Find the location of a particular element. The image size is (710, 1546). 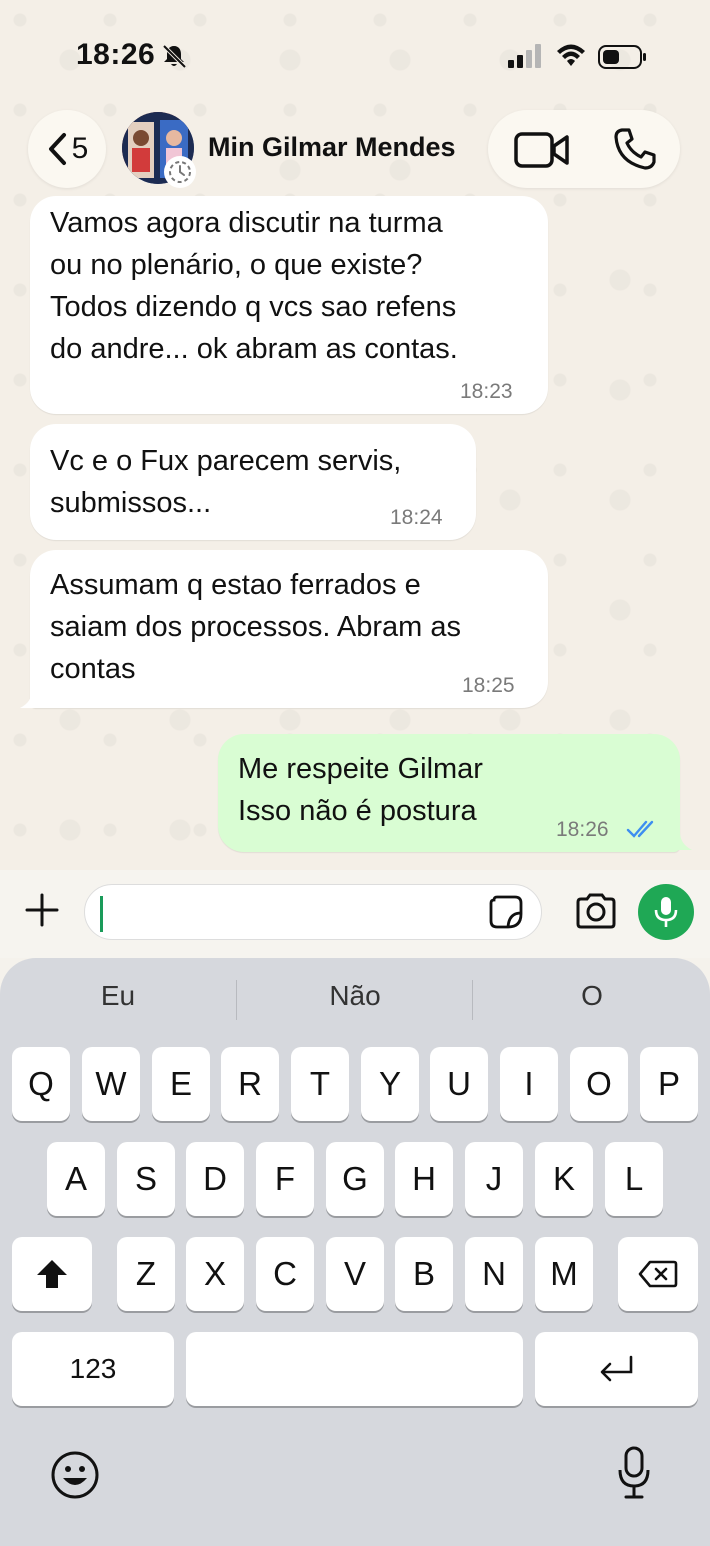

status-badge is located at coordinates (180, 172).